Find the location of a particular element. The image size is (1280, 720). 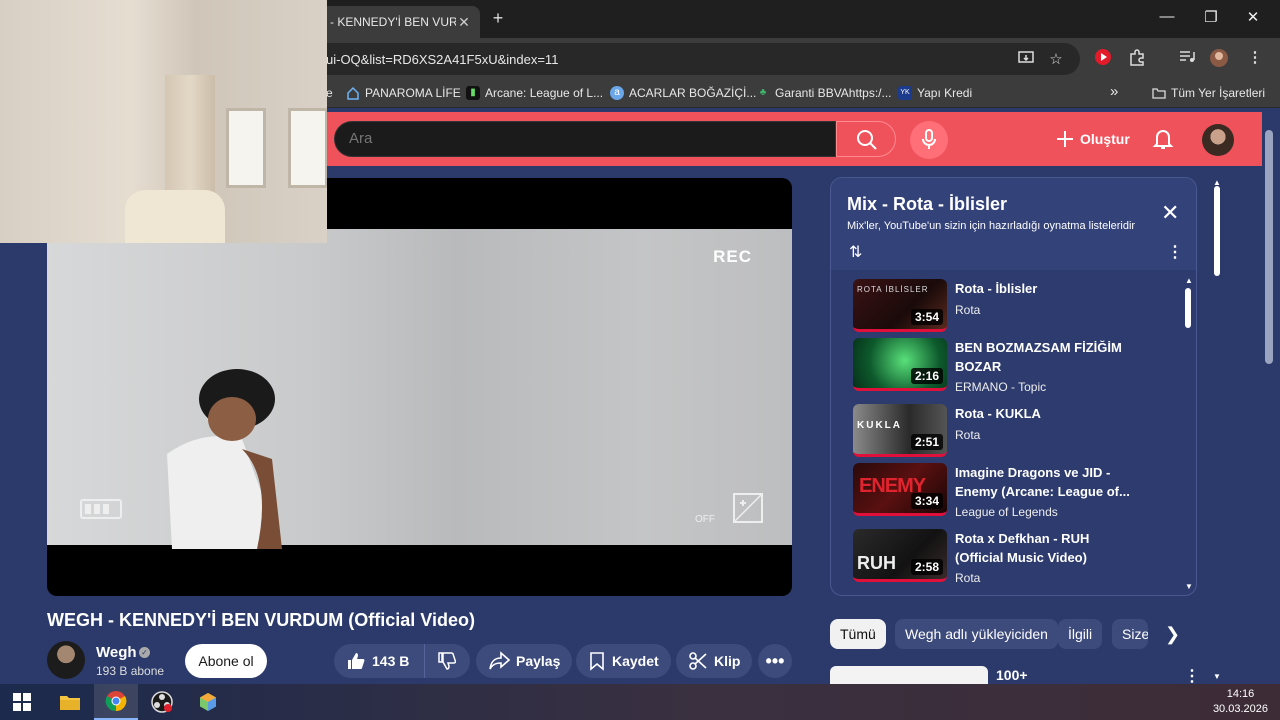

subscribe-button: Abone ol is located at coordinates (226, 661).